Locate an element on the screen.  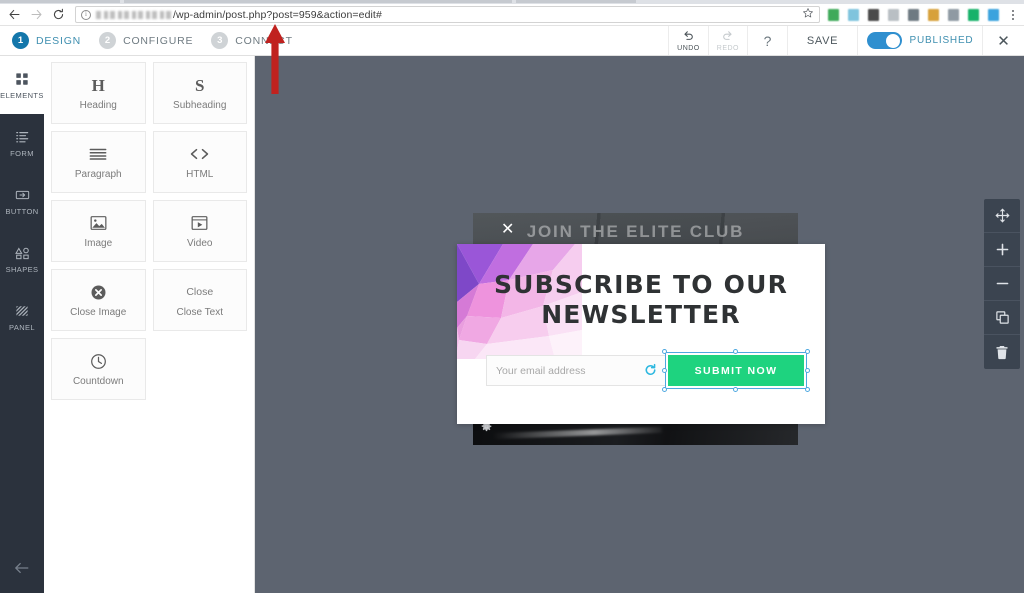
palette-card-image: Image is located at coordinates (98, 231).